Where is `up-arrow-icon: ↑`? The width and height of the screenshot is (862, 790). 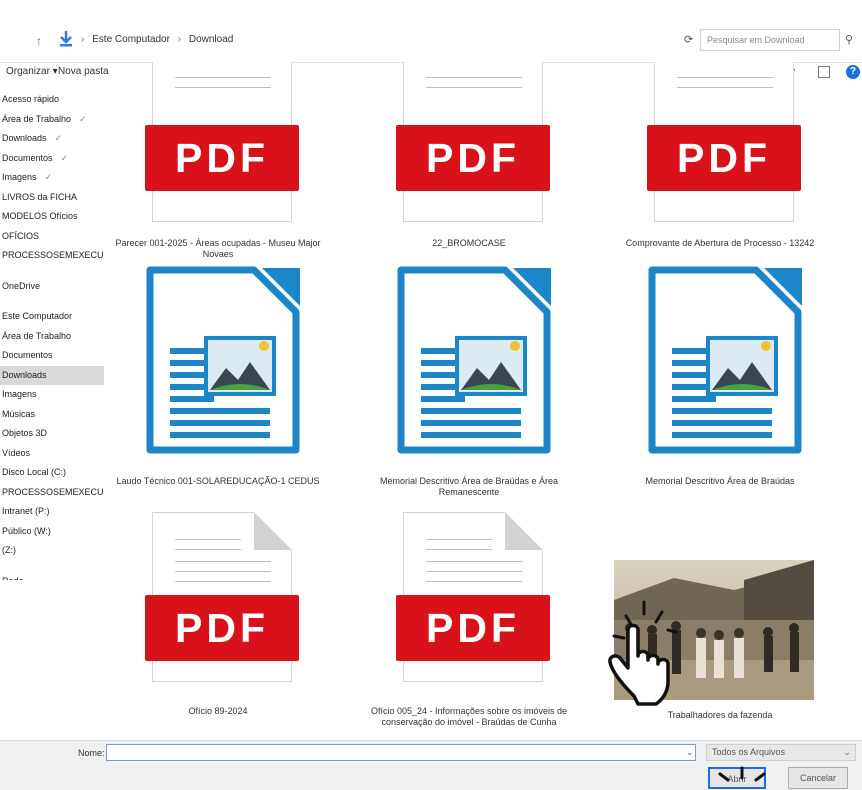 up-arrow-icon: ↑ is located at coordinates (39, 41).